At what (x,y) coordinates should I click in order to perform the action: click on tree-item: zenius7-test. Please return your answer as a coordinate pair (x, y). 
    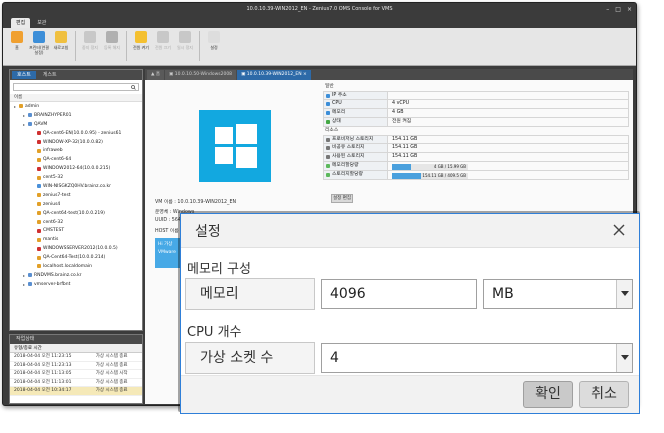
    Looking at the image, I should click on (76, 195).